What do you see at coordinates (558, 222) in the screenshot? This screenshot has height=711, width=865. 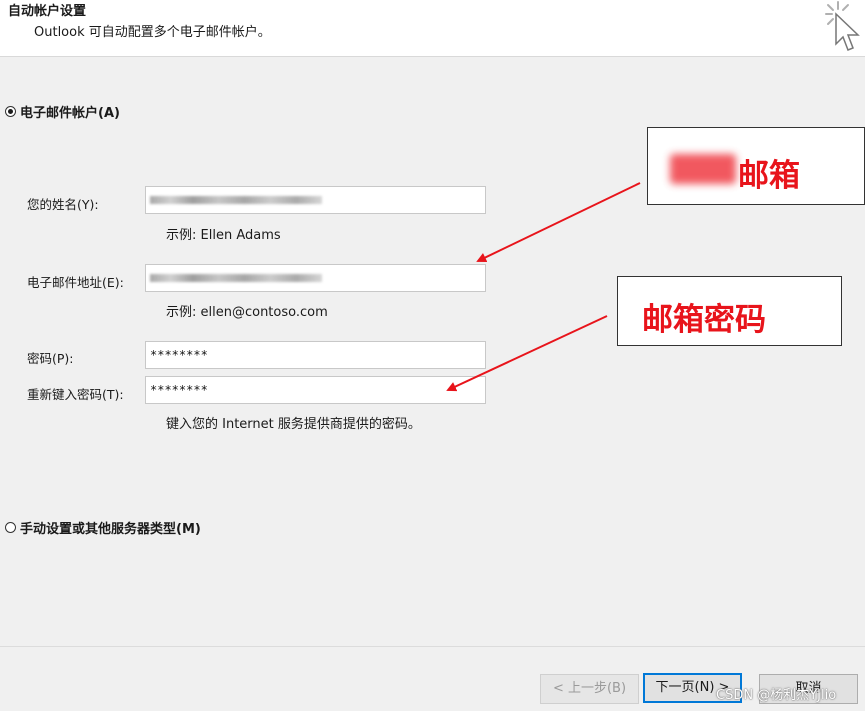 I see `email-arrow` at bounding box center [558, 222].